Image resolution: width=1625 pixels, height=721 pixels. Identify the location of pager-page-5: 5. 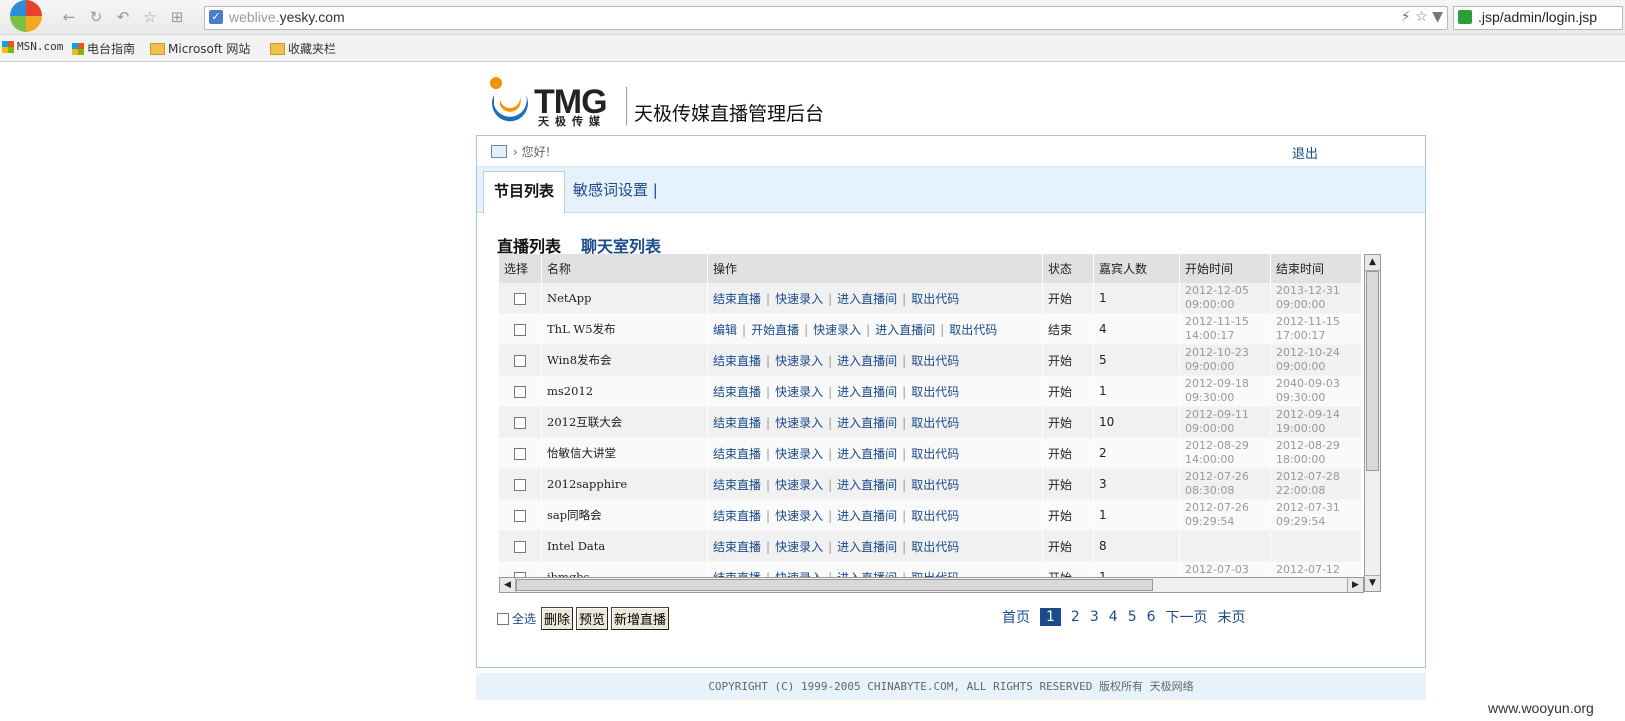
(1132, 617).